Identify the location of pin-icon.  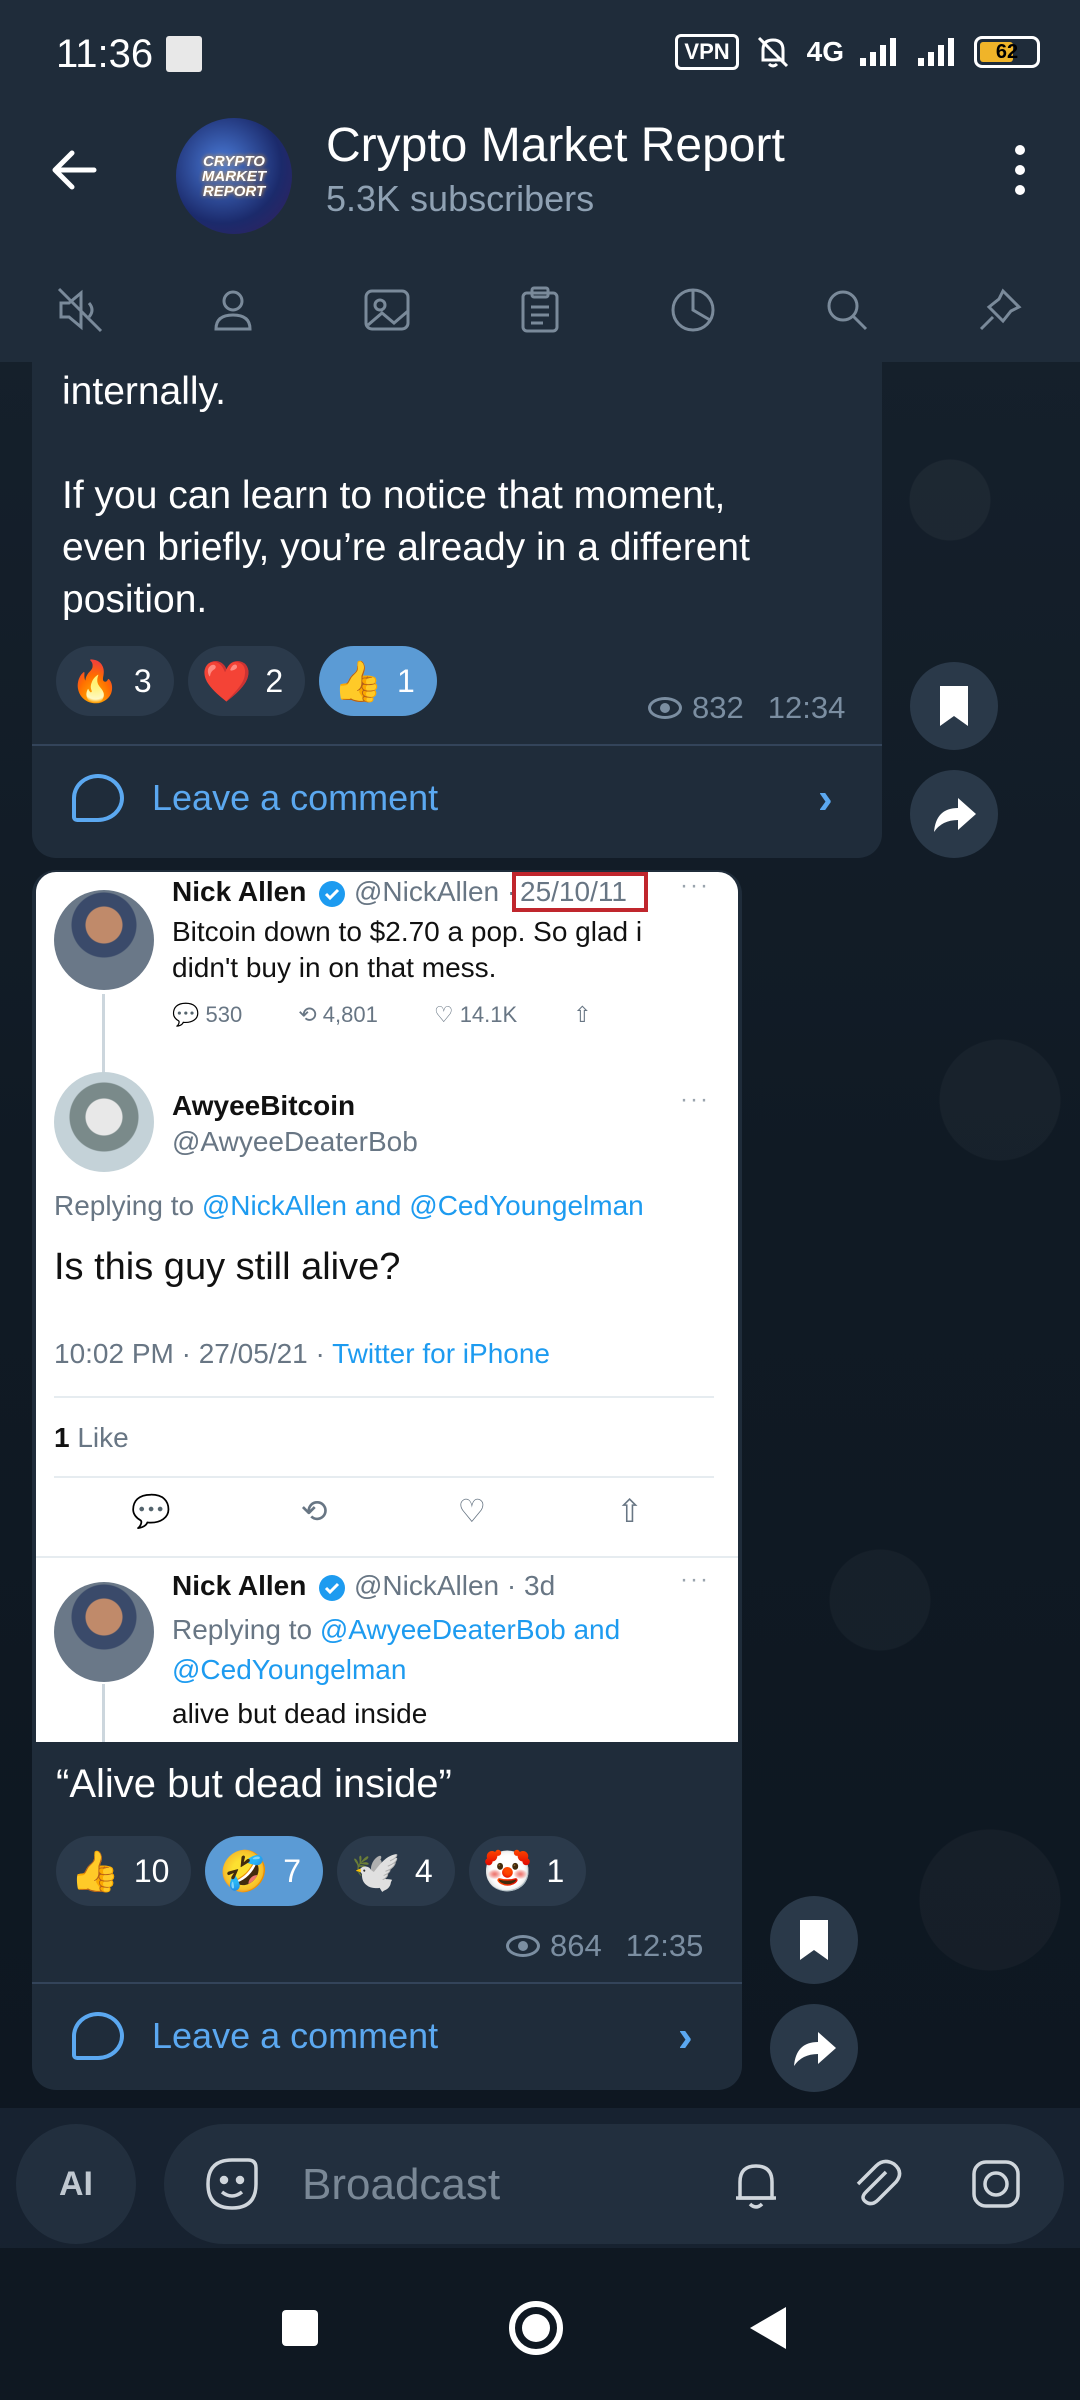
(1000, 310).